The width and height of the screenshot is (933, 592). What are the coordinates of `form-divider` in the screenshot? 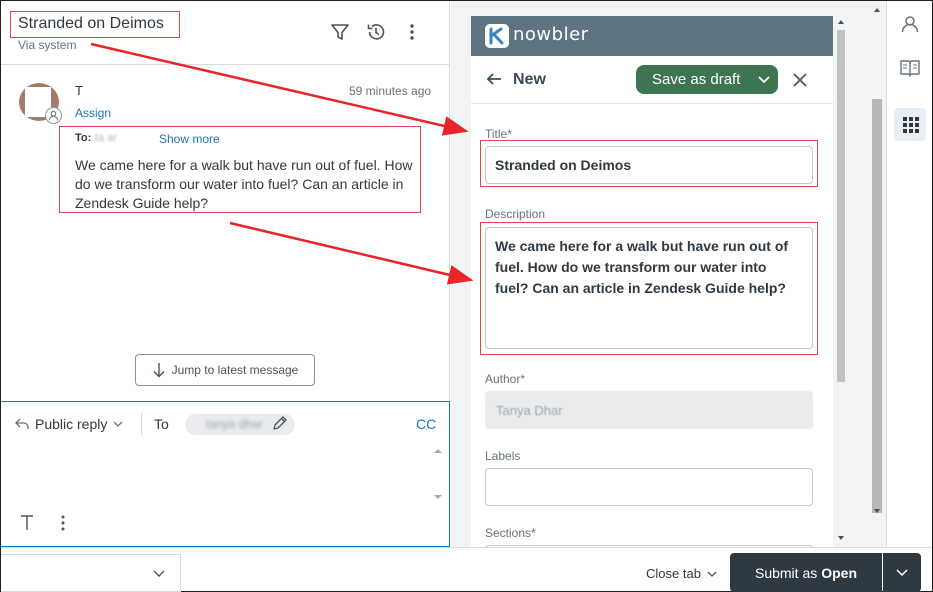 It's located at (652, 103).